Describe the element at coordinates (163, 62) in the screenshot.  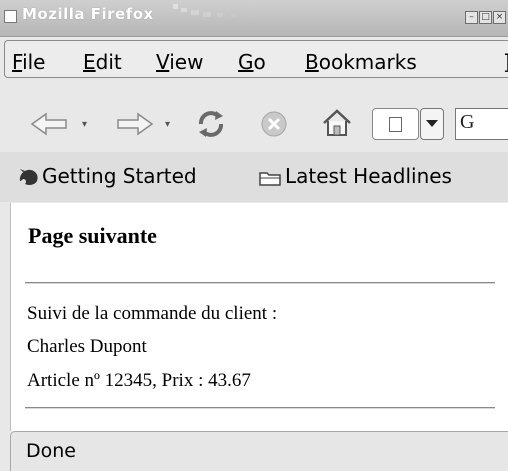
I see `menu-view-mnemonic: V` at that location.